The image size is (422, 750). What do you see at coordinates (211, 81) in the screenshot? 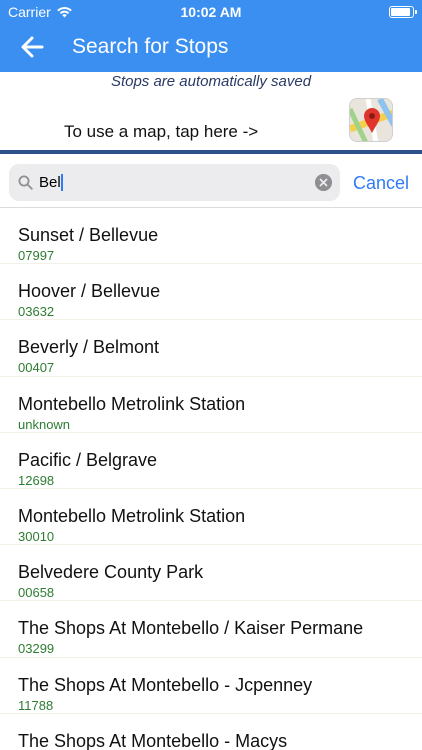
I see `autosave-note: Stops are automatically saved` at bounding box center [211, 81].